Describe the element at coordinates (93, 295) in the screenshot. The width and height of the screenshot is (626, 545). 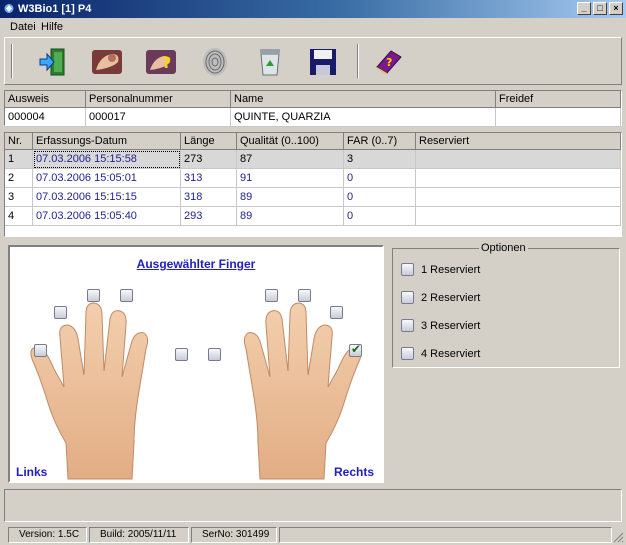
I see `finger-checkbox-left-middle` at that location.